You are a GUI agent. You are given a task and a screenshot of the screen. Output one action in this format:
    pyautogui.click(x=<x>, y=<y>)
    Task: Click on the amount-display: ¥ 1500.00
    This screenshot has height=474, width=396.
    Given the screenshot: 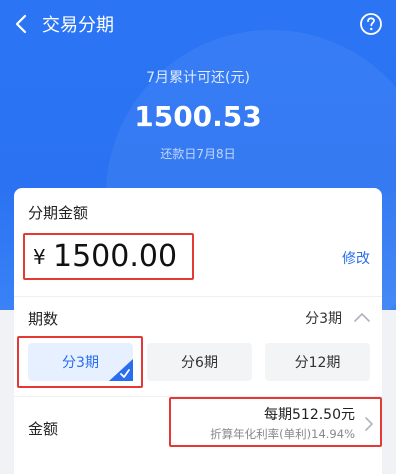 What is the action you would take?
    pyautogui.click(x=108, y=256)
    